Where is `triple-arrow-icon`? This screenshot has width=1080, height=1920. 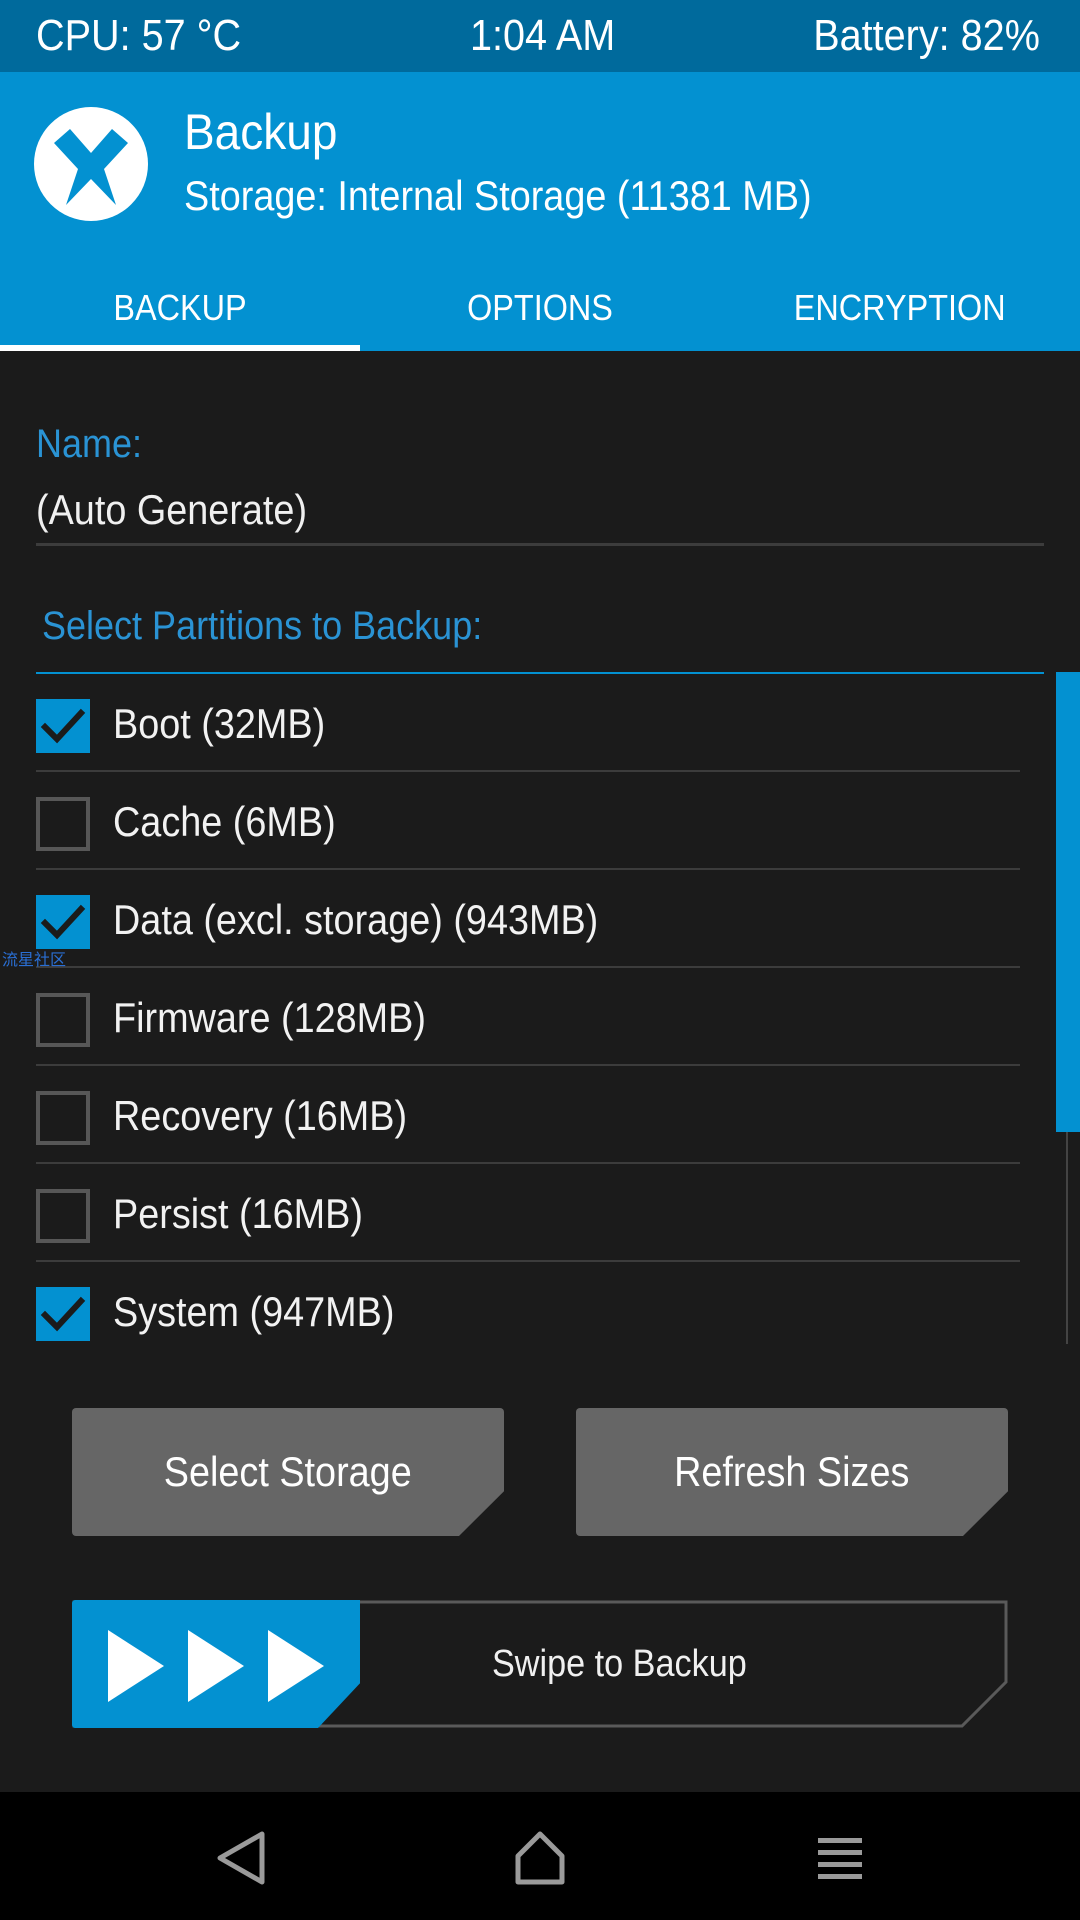
triple-arrow-icon is located at coordinates (214, 1666).